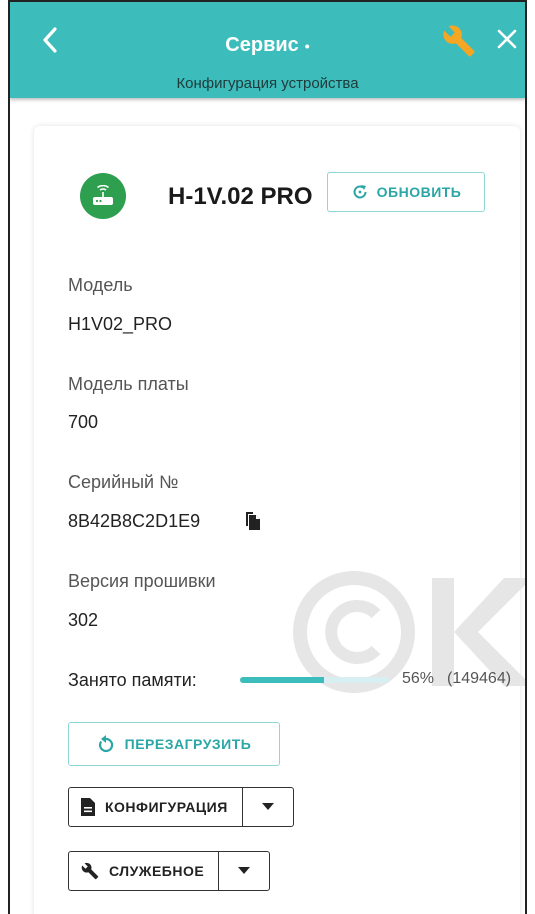  Describe the element at coordinates (360, 192) in the screenshot. I see `refresh-icon` at that location.